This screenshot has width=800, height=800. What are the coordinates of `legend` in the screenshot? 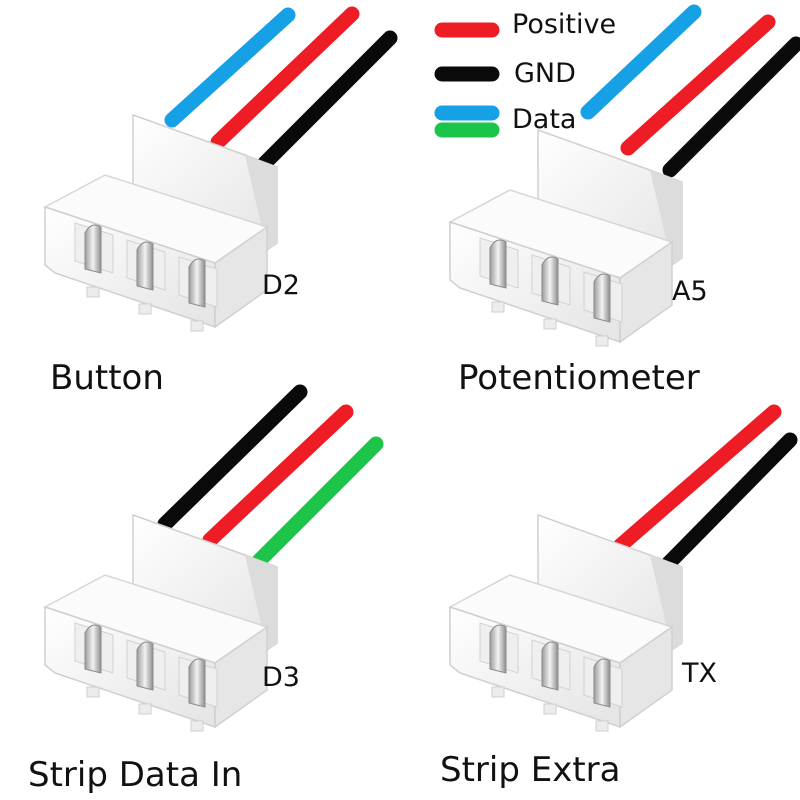 It's located at (467, 80).